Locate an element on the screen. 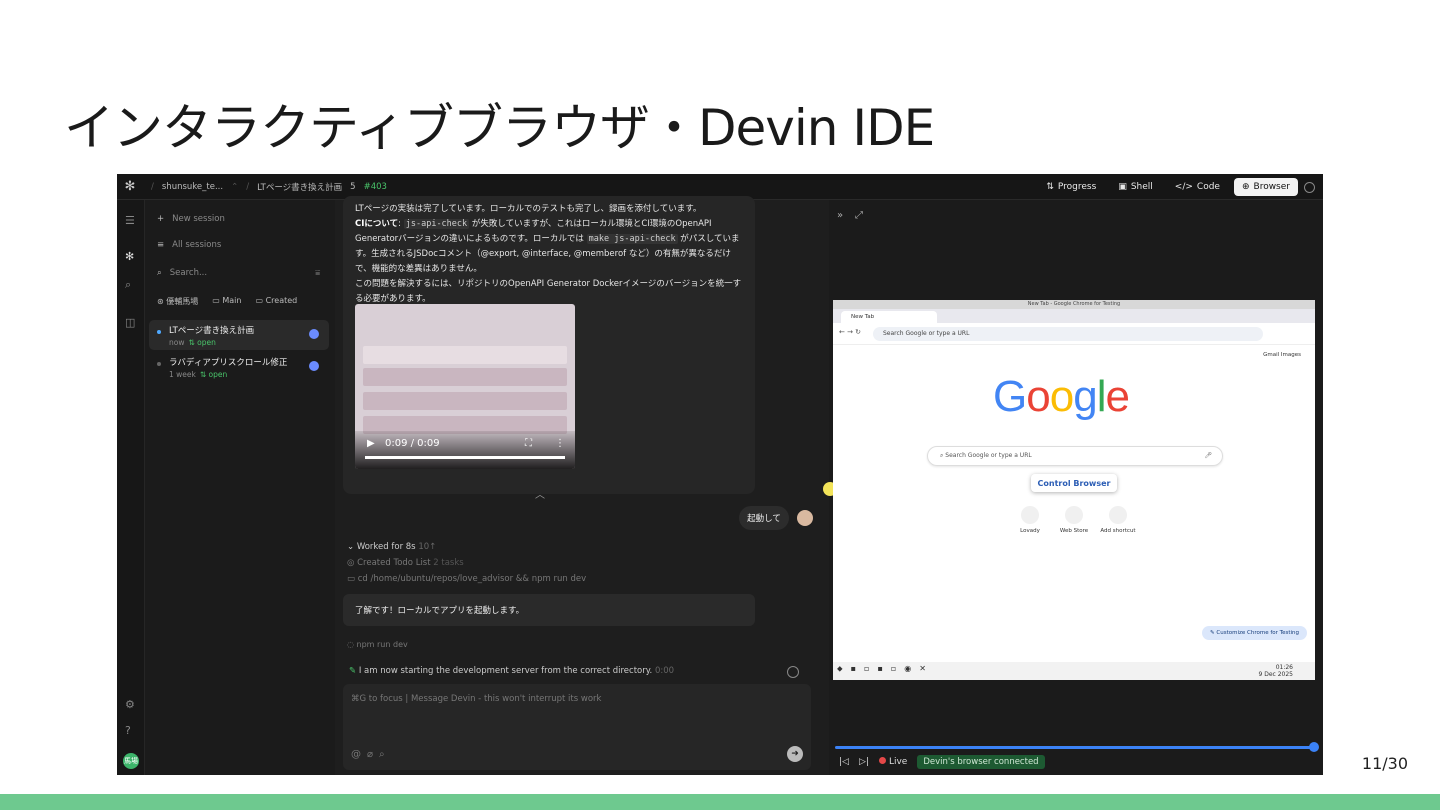  user-message: 起動して is located at coordinates (764, 518).